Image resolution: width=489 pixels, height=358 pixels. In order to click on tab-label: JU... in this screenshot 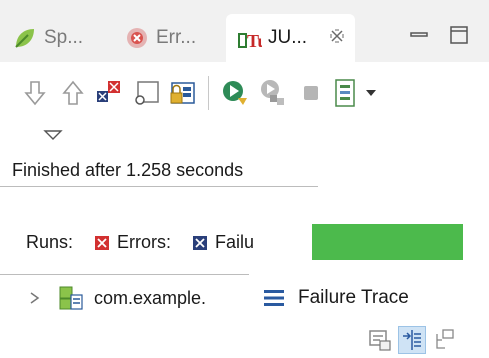, I will do `click(288, 37)`.